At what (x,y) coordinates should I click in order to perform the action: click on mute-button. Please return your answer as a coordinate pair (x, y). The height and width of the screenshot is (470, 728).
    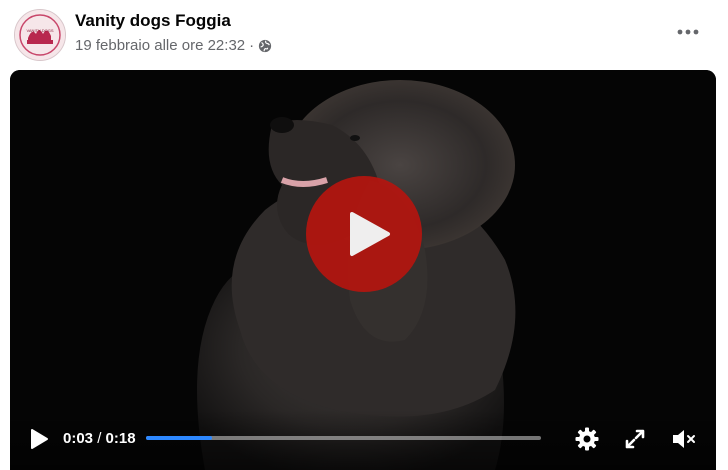
    Looking at the image, I should click on (683, 439).